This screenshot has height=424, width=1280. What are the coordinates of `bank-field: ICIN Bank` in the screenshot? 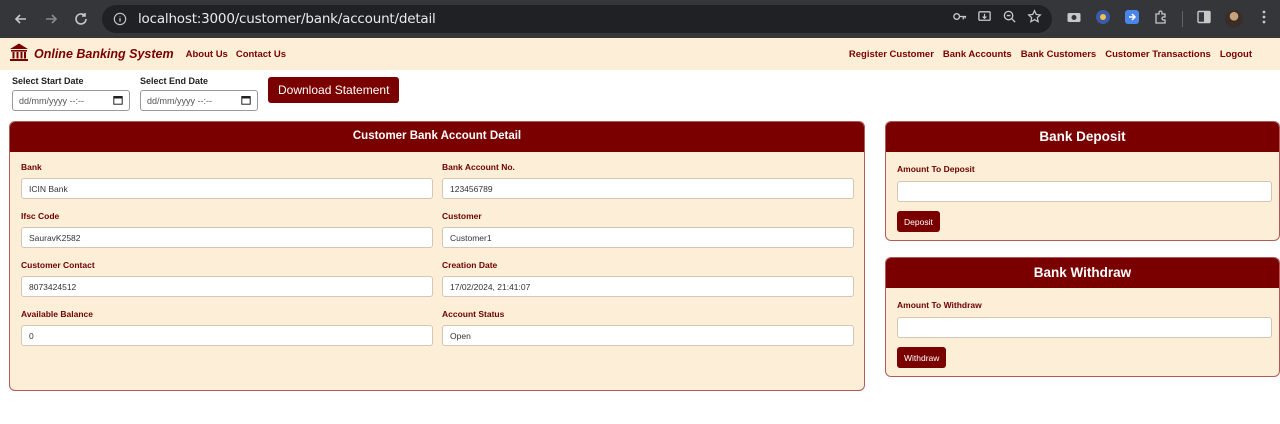 It's located at (227, 188).